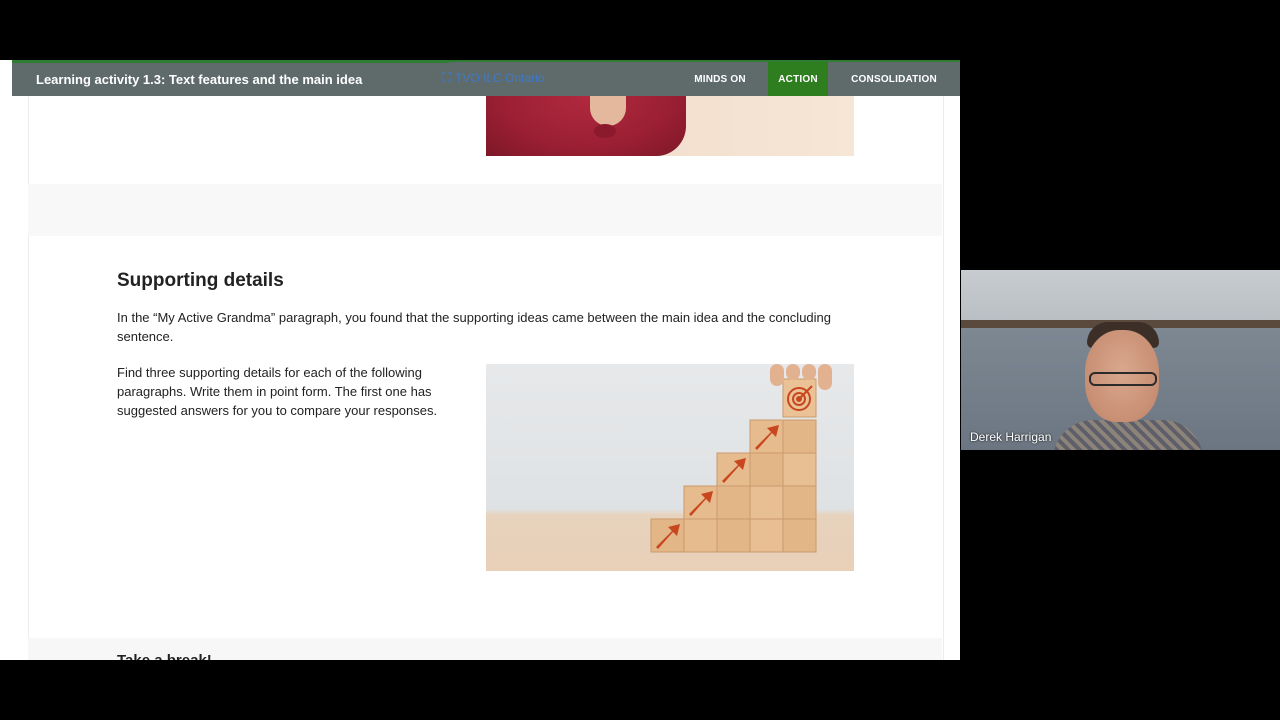  I want to click on nav-consolidation: CONSOLIDATION, so click(894, 79).